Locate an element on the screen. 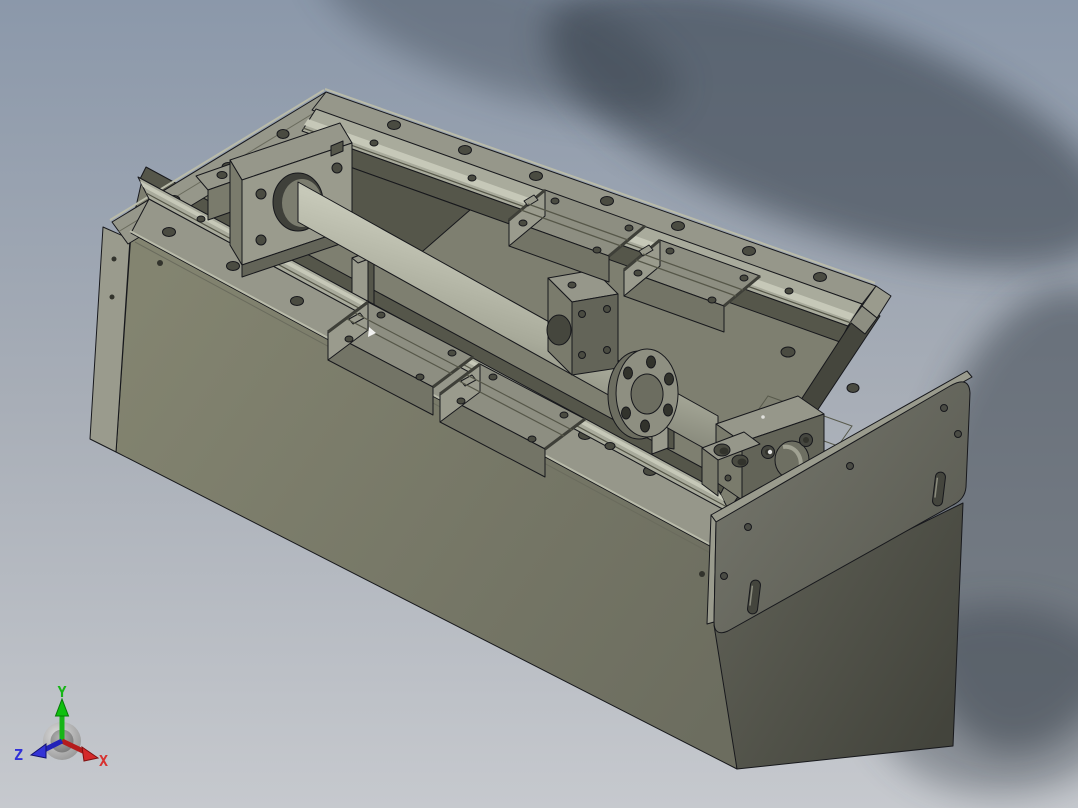 Image resolution: width=1078 pixels, height=808 pixels. axis-y-label: Y is located at coordinates (61, 692).